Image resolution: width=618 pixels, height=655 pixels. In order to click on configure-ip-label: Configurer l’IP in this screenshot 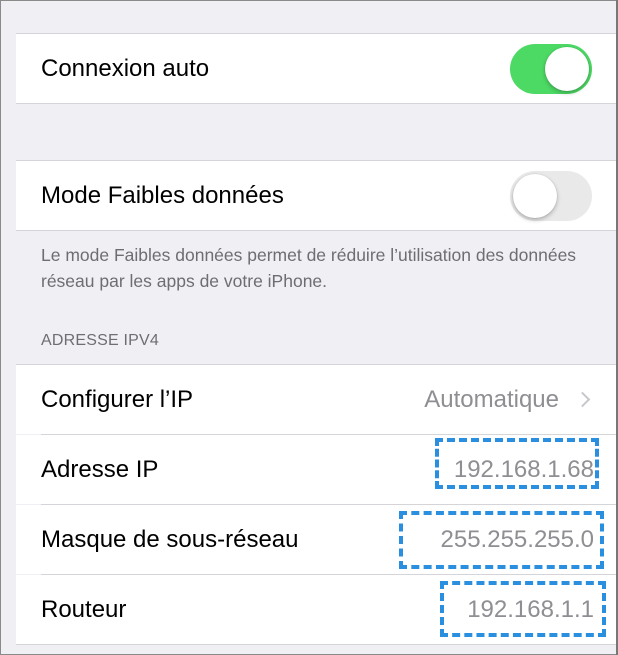, I will do `click(117, 399)`.